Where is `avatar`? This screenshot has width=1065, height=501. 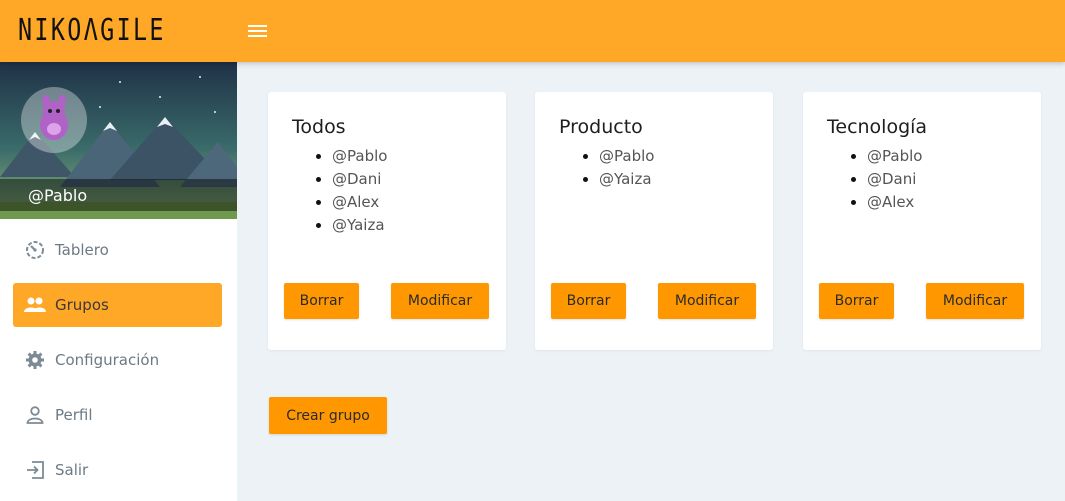 avatar is located at coordinates (54, 120).